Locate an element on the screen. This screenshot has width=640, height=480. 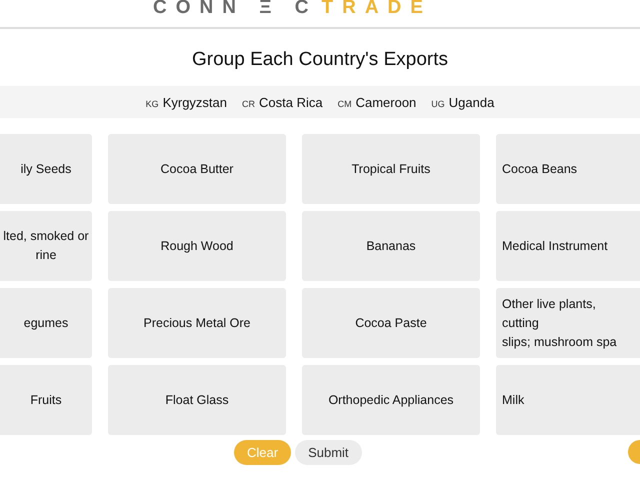
submit-button: Submit is located at coordinates (328, 452).